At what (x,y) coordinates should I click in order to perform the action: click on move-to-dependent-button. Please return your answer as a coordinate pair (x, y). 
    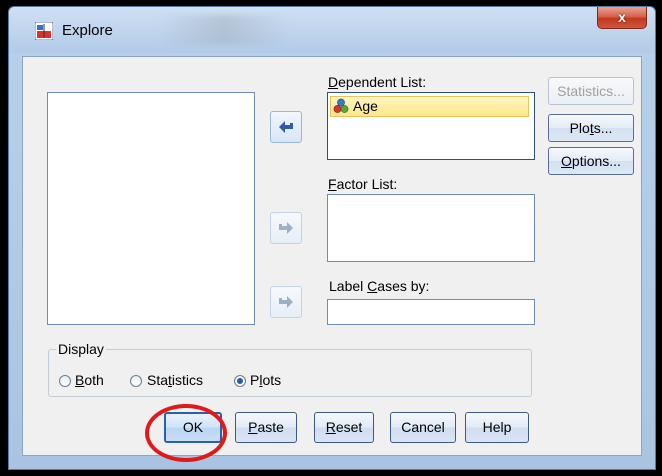
    Looking at the image, I should click on (286, 127).